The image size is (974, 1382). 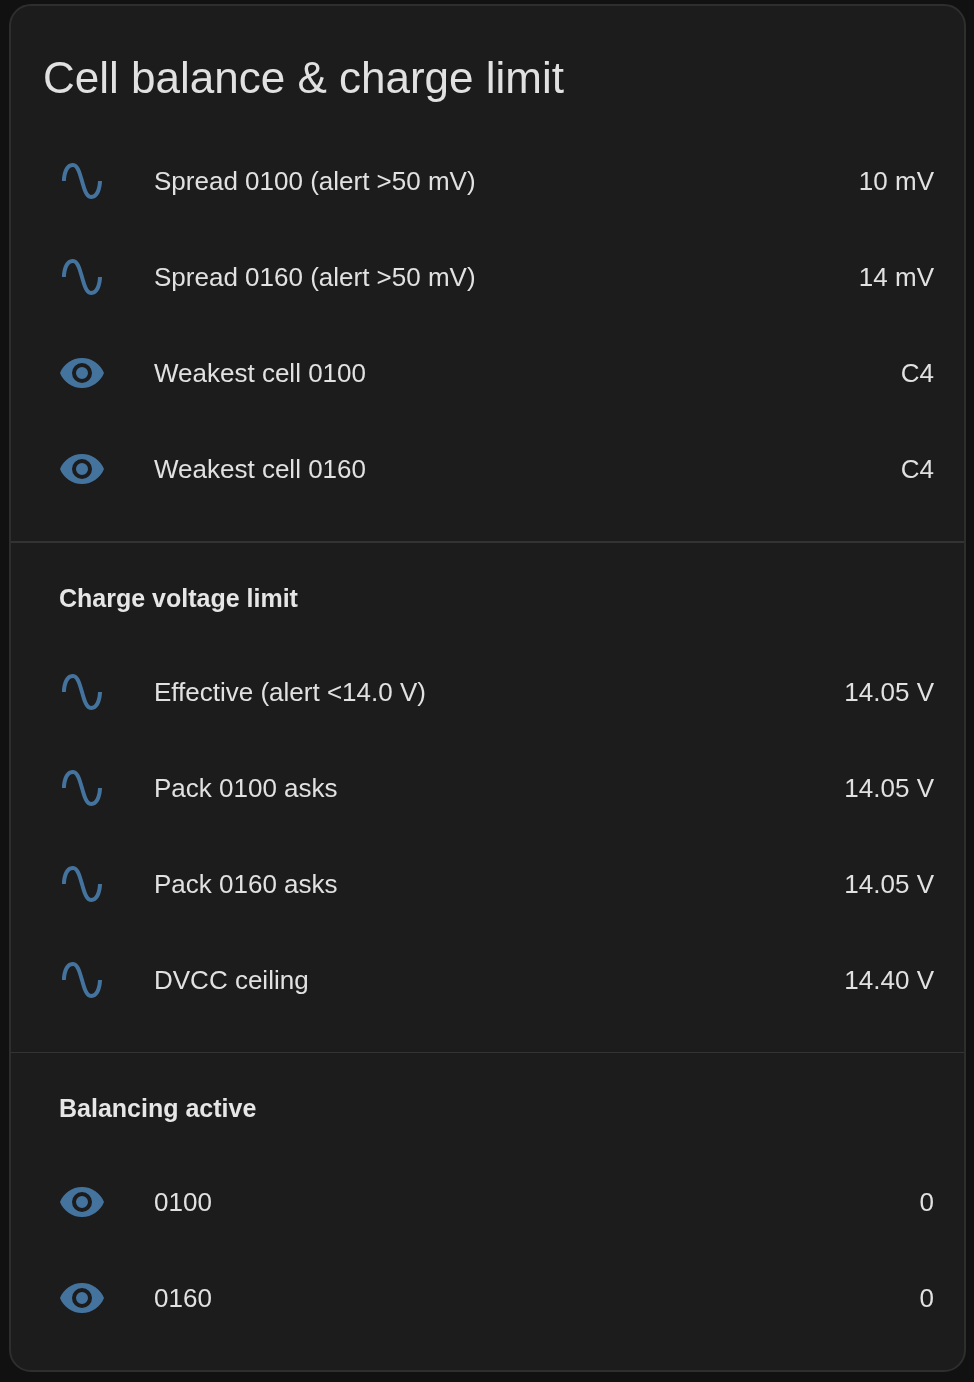 What do you see at coordinates (889, 979) in the screenshot?
I see `entity-value: 14.40 V` at bounding box center [889, 979].